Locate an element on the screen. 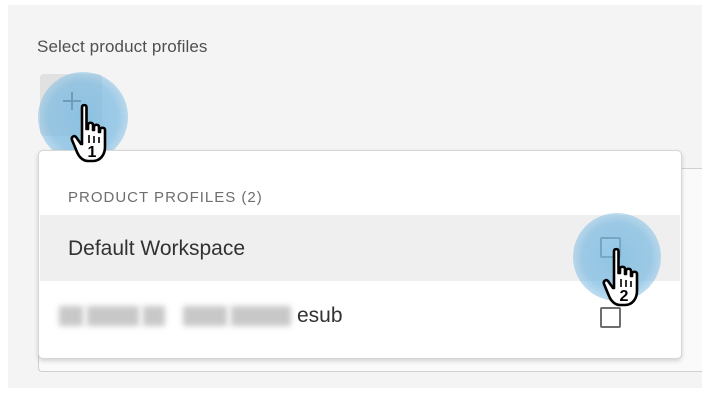 The height and width of the screenshot is (402, 702). hand-pointer-icon: 2 is located at coordinates (620, 277).